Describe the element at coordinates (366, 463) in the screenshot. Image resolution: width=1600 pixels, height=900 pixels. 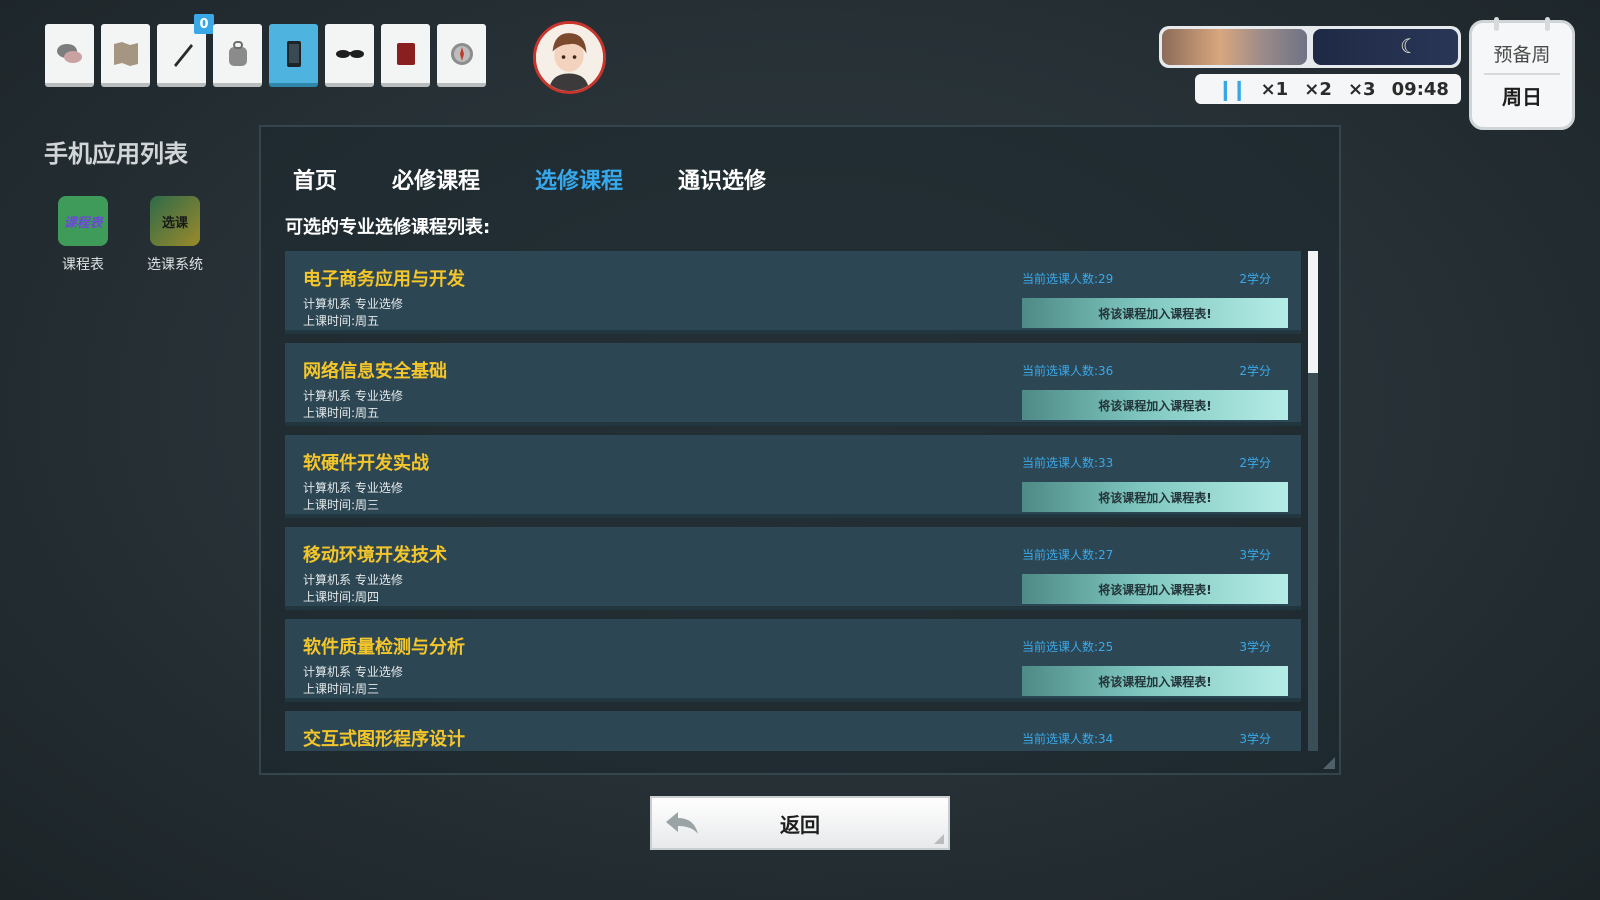
I see `course-name: 软硬件开发实战` at that location.